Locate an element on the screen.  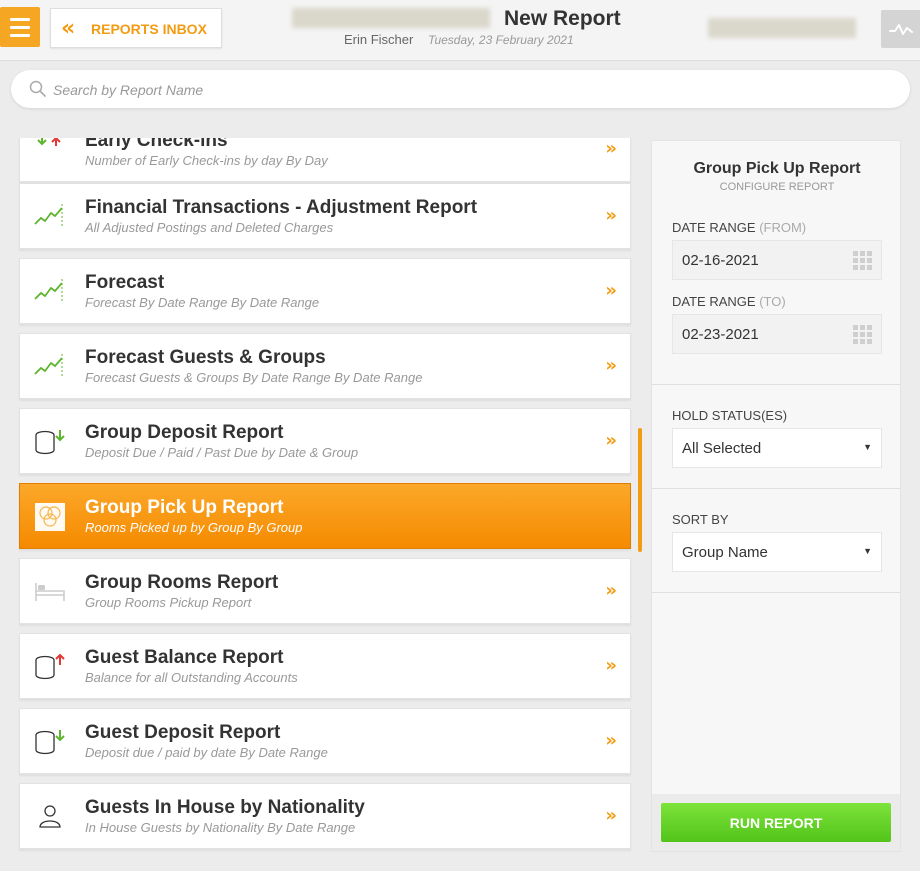
menu-button is located at coordinates (20, 27).